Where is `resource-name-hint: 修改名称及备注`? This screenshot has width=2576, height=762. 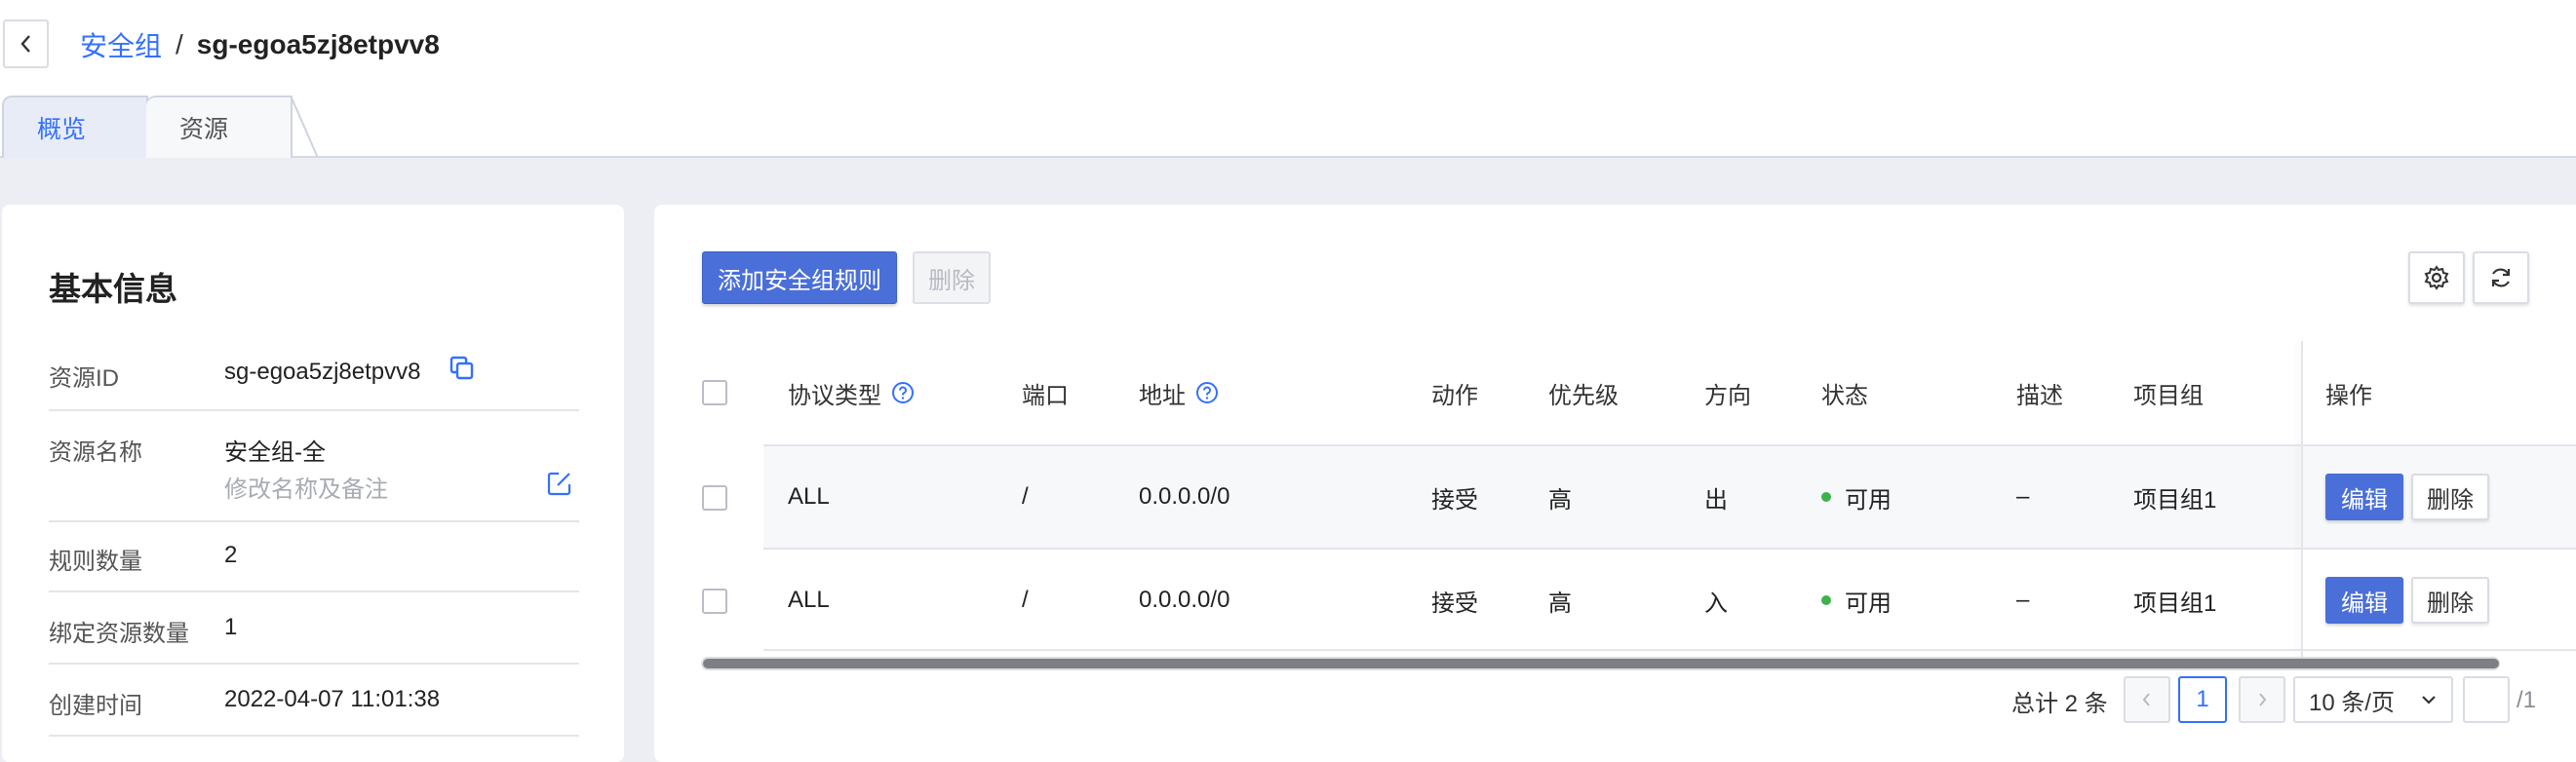 resource-name-hint: 修改名称及备注 is located at coordinates (306, 490).